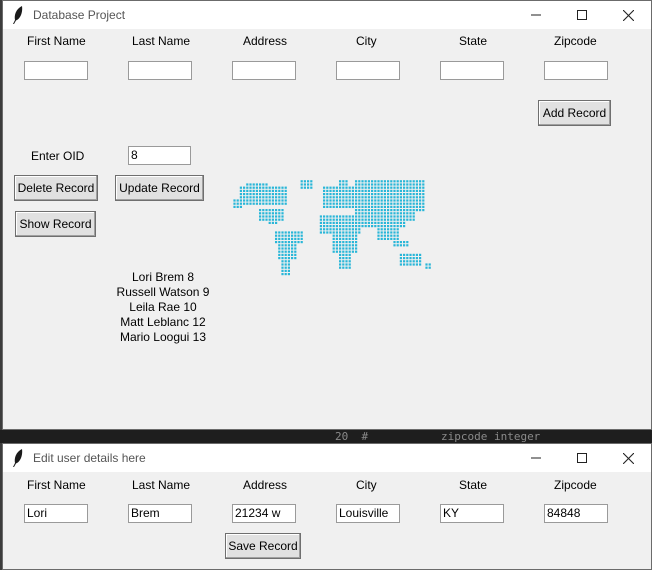 The width and height of the screenshot is (652, 570). Describe the element at coordinates (264, 513) in the screenshot. I see `address-field: 21234 w cor` at that location.